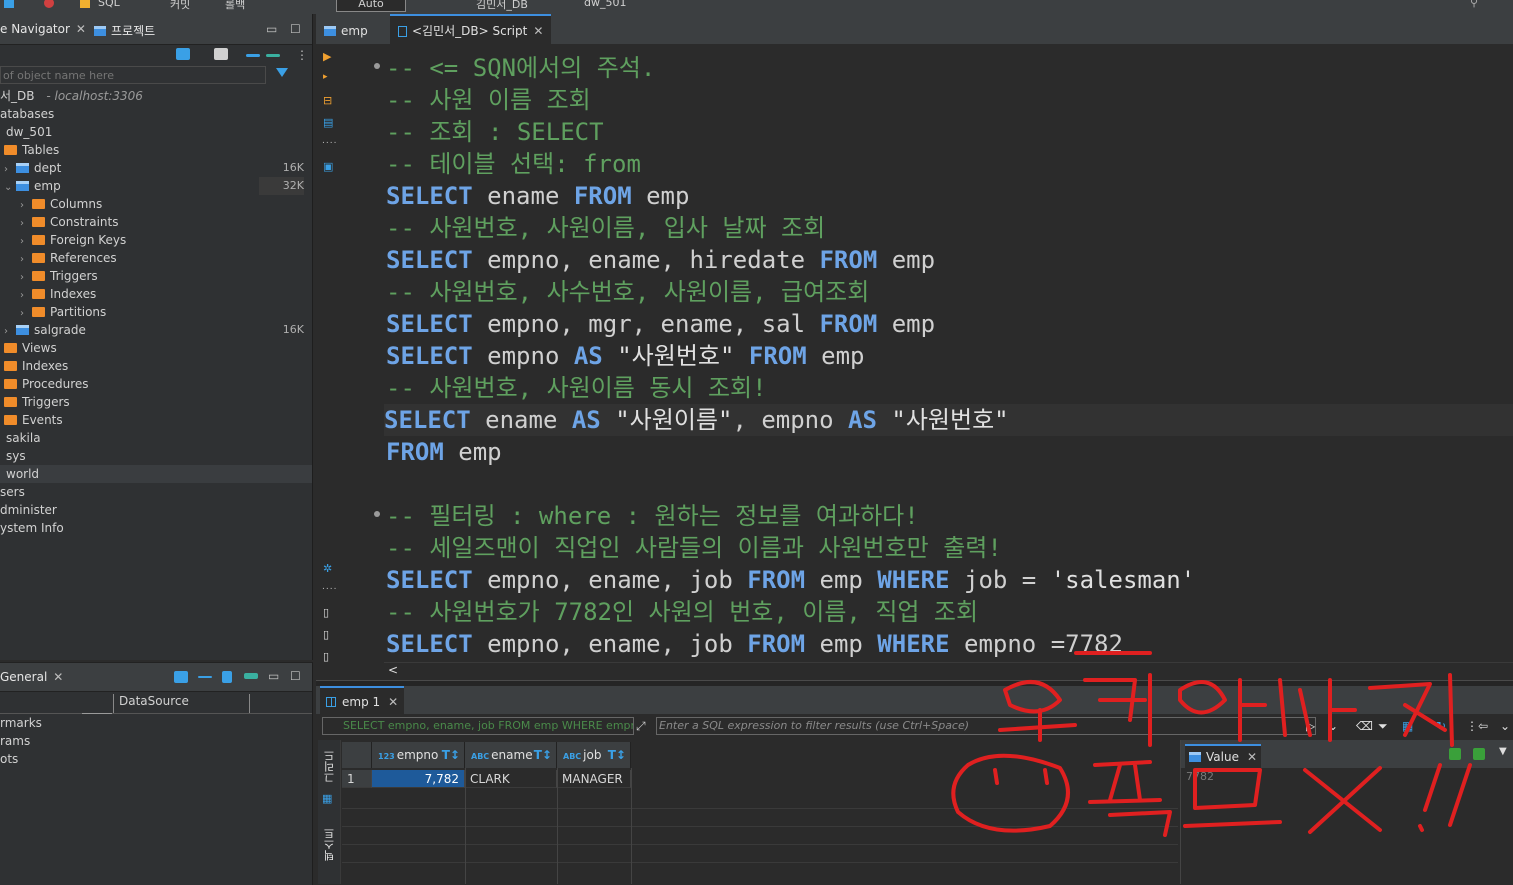 This screenshot has height=885, width=1513. What do you see at coordinates (362, 700) in the screenshot?
I see `tab-result-emp1: emp 1 ✕` at bounding box center [362, 700].